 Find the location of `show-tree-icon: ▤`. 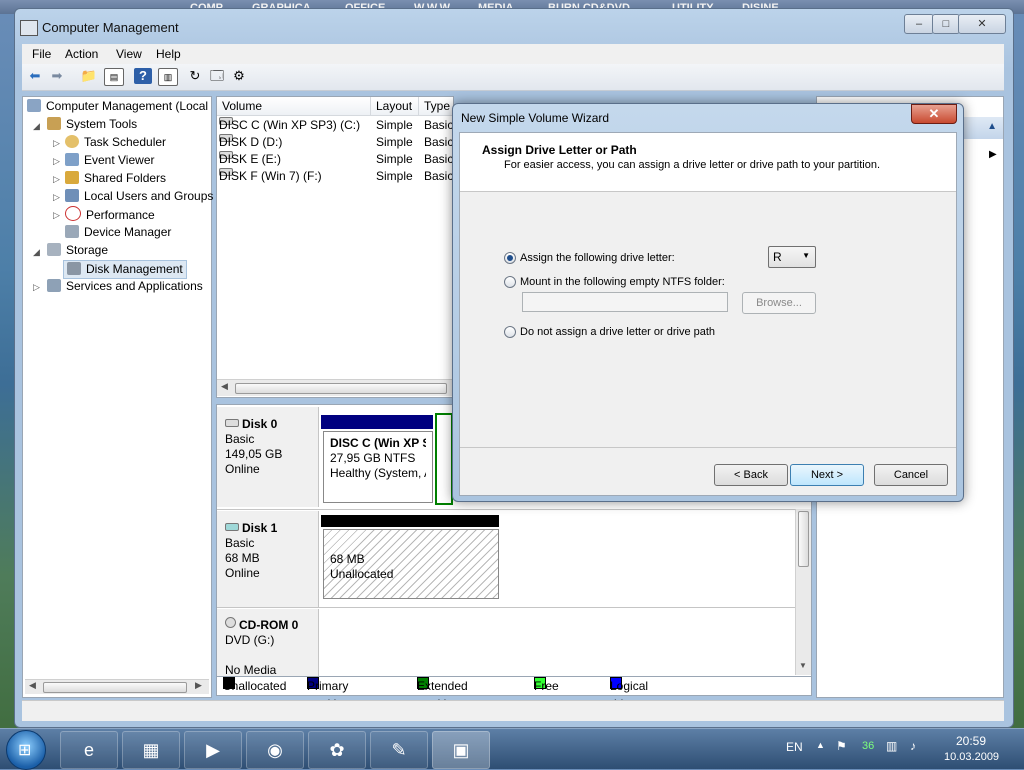

show-tree-icon: ▤ is located at coordinates (114, 77).